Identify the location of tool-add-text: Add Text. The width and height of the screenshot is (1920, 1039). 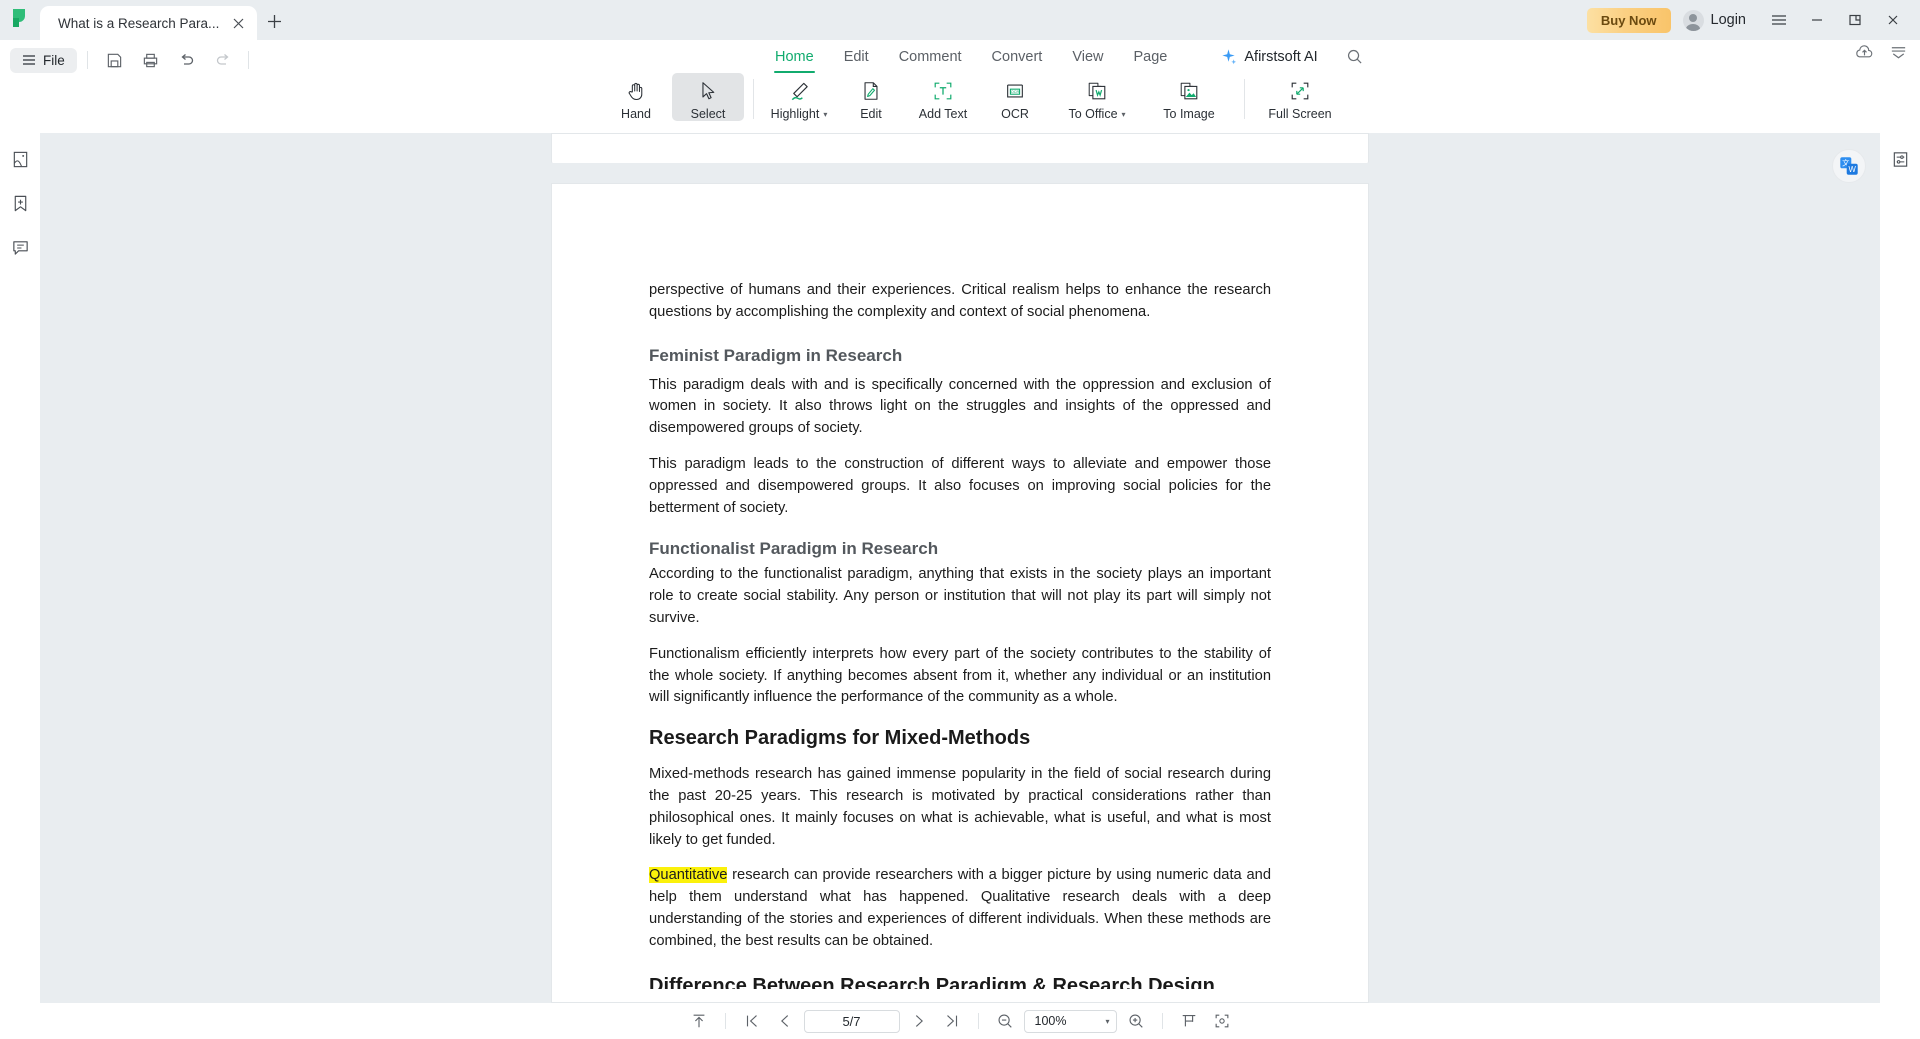
(943, 97).